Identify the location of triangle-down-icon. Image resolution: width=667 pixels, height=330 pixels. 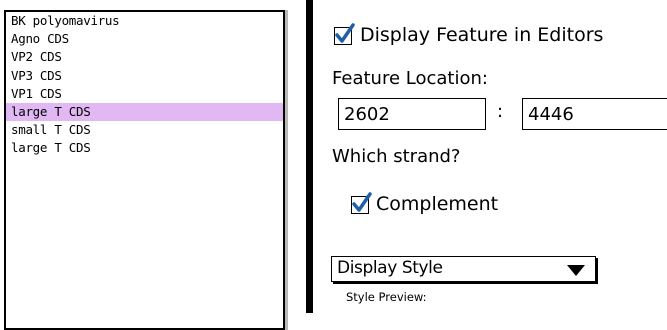
(576, 270).